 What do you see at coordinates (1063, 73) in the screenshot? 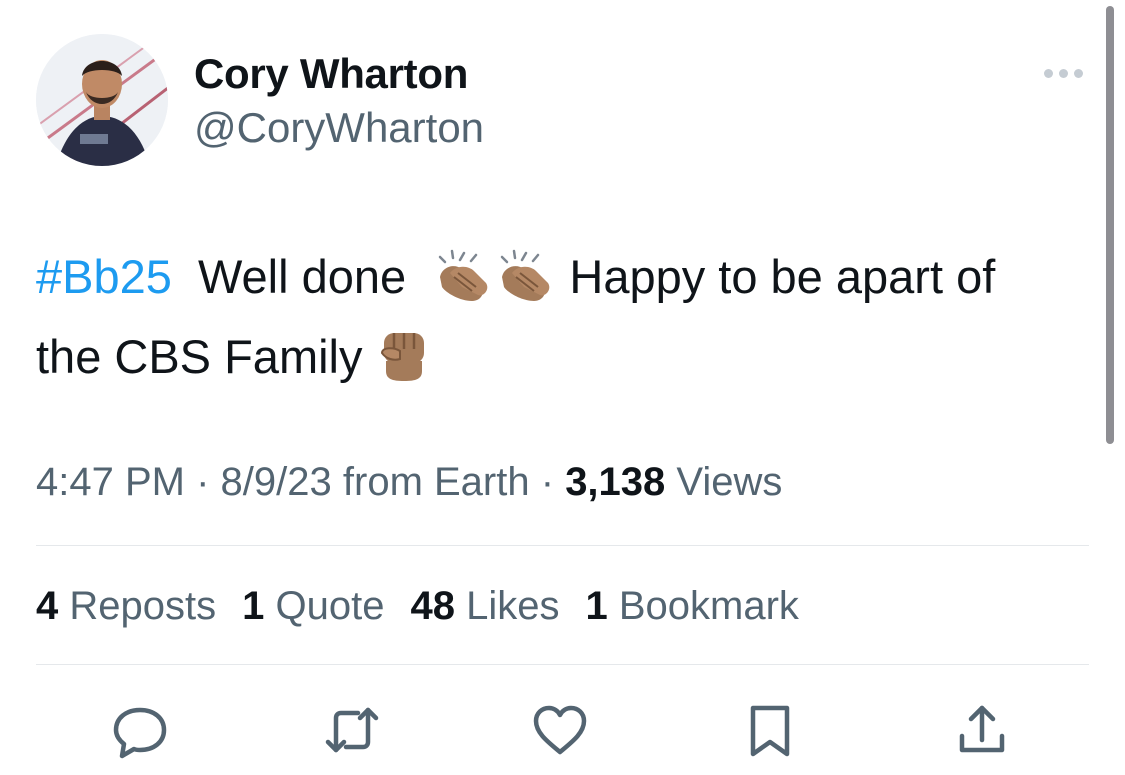
I see `more-options-icon` at bounding box center [1063, 73].